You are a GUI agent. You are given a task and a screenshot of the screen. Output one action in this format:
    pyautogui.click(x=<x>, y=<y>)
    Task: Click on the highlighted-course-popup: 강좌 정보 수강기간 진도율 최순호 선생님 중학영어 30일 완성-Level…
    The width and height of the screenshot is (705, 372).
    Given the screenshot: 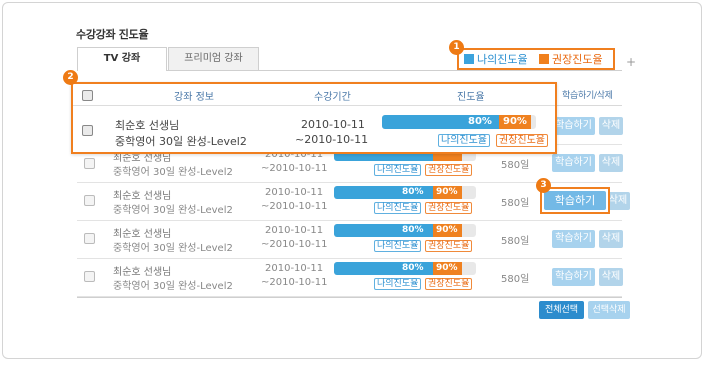 What is the action you would take?
    pyautogui.click(x=314, y=118)
    